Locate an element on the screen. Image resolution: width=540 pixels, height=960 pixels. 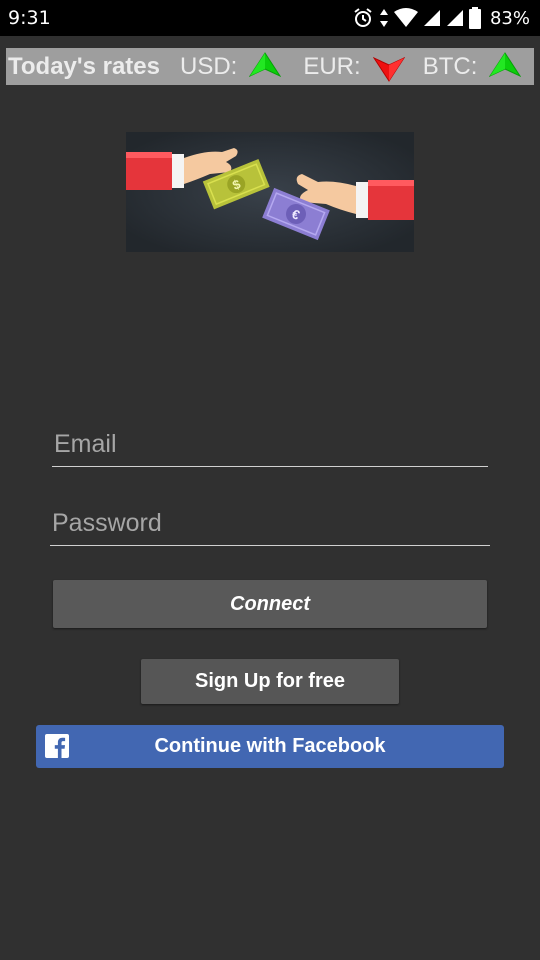
rate-label-btc: BTC: is located at coordinates (450, 66).